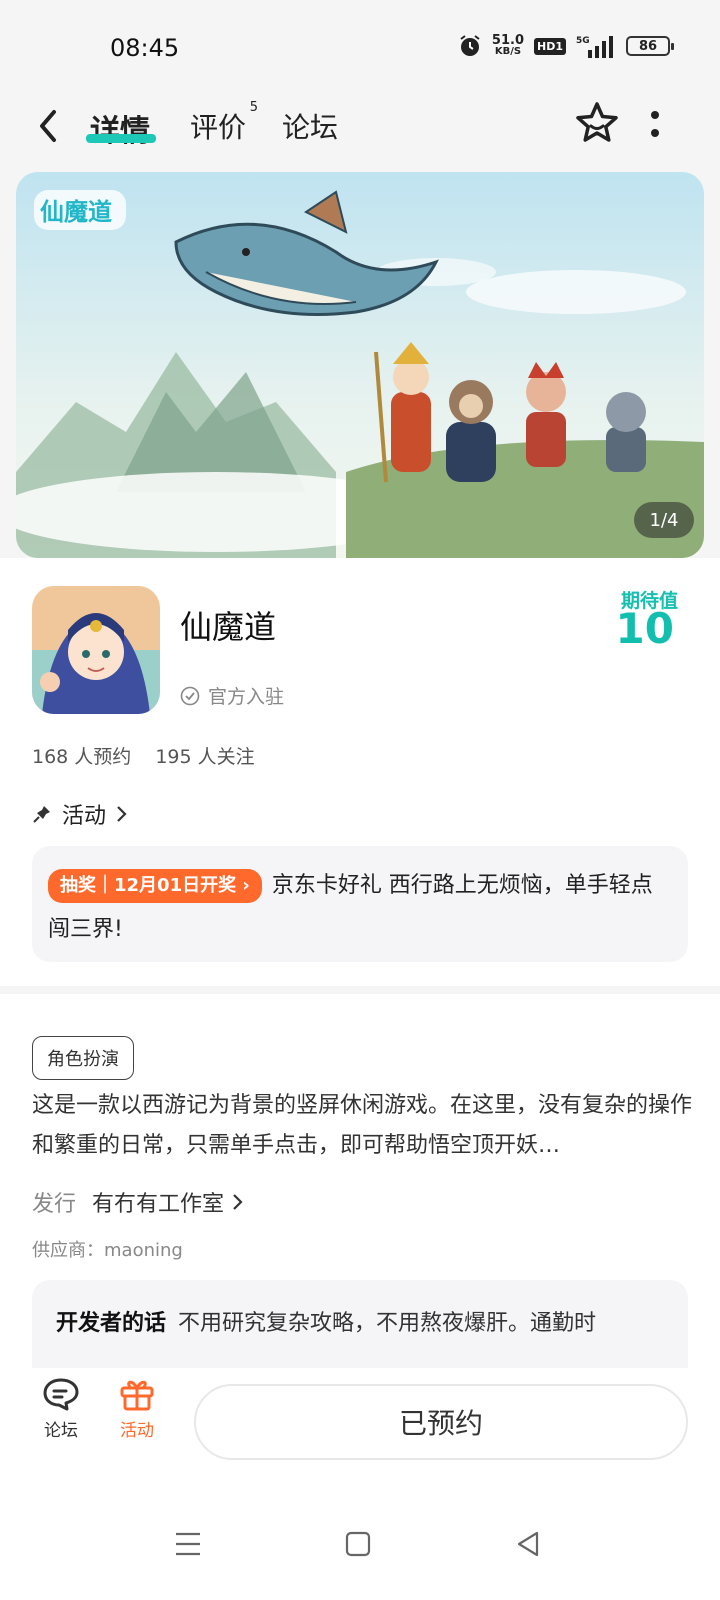  Describe the element at coordinates (387, 1323) in the screenshot. I see `developer-note-text: 不用研究复杂攻略，不用熬夜爆肝。通勤时` at that location.